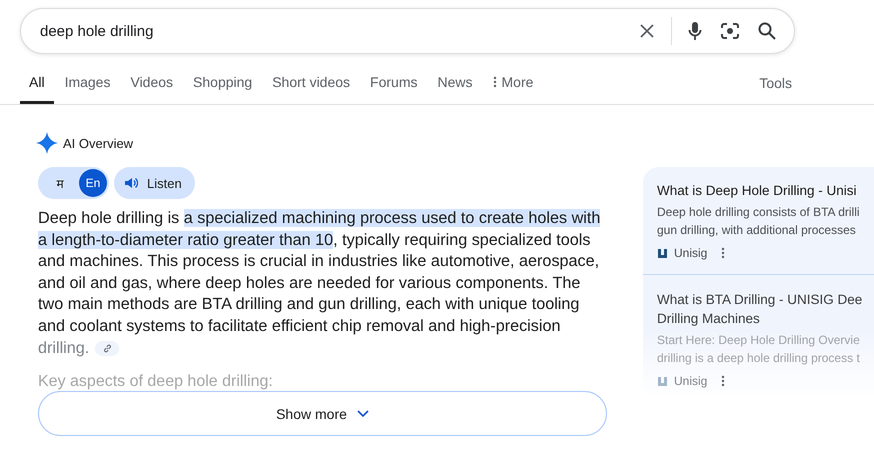 This screenshot has height=462, width=874. I want to click on ai-overview-title: AI Overview, so click(98, 143).